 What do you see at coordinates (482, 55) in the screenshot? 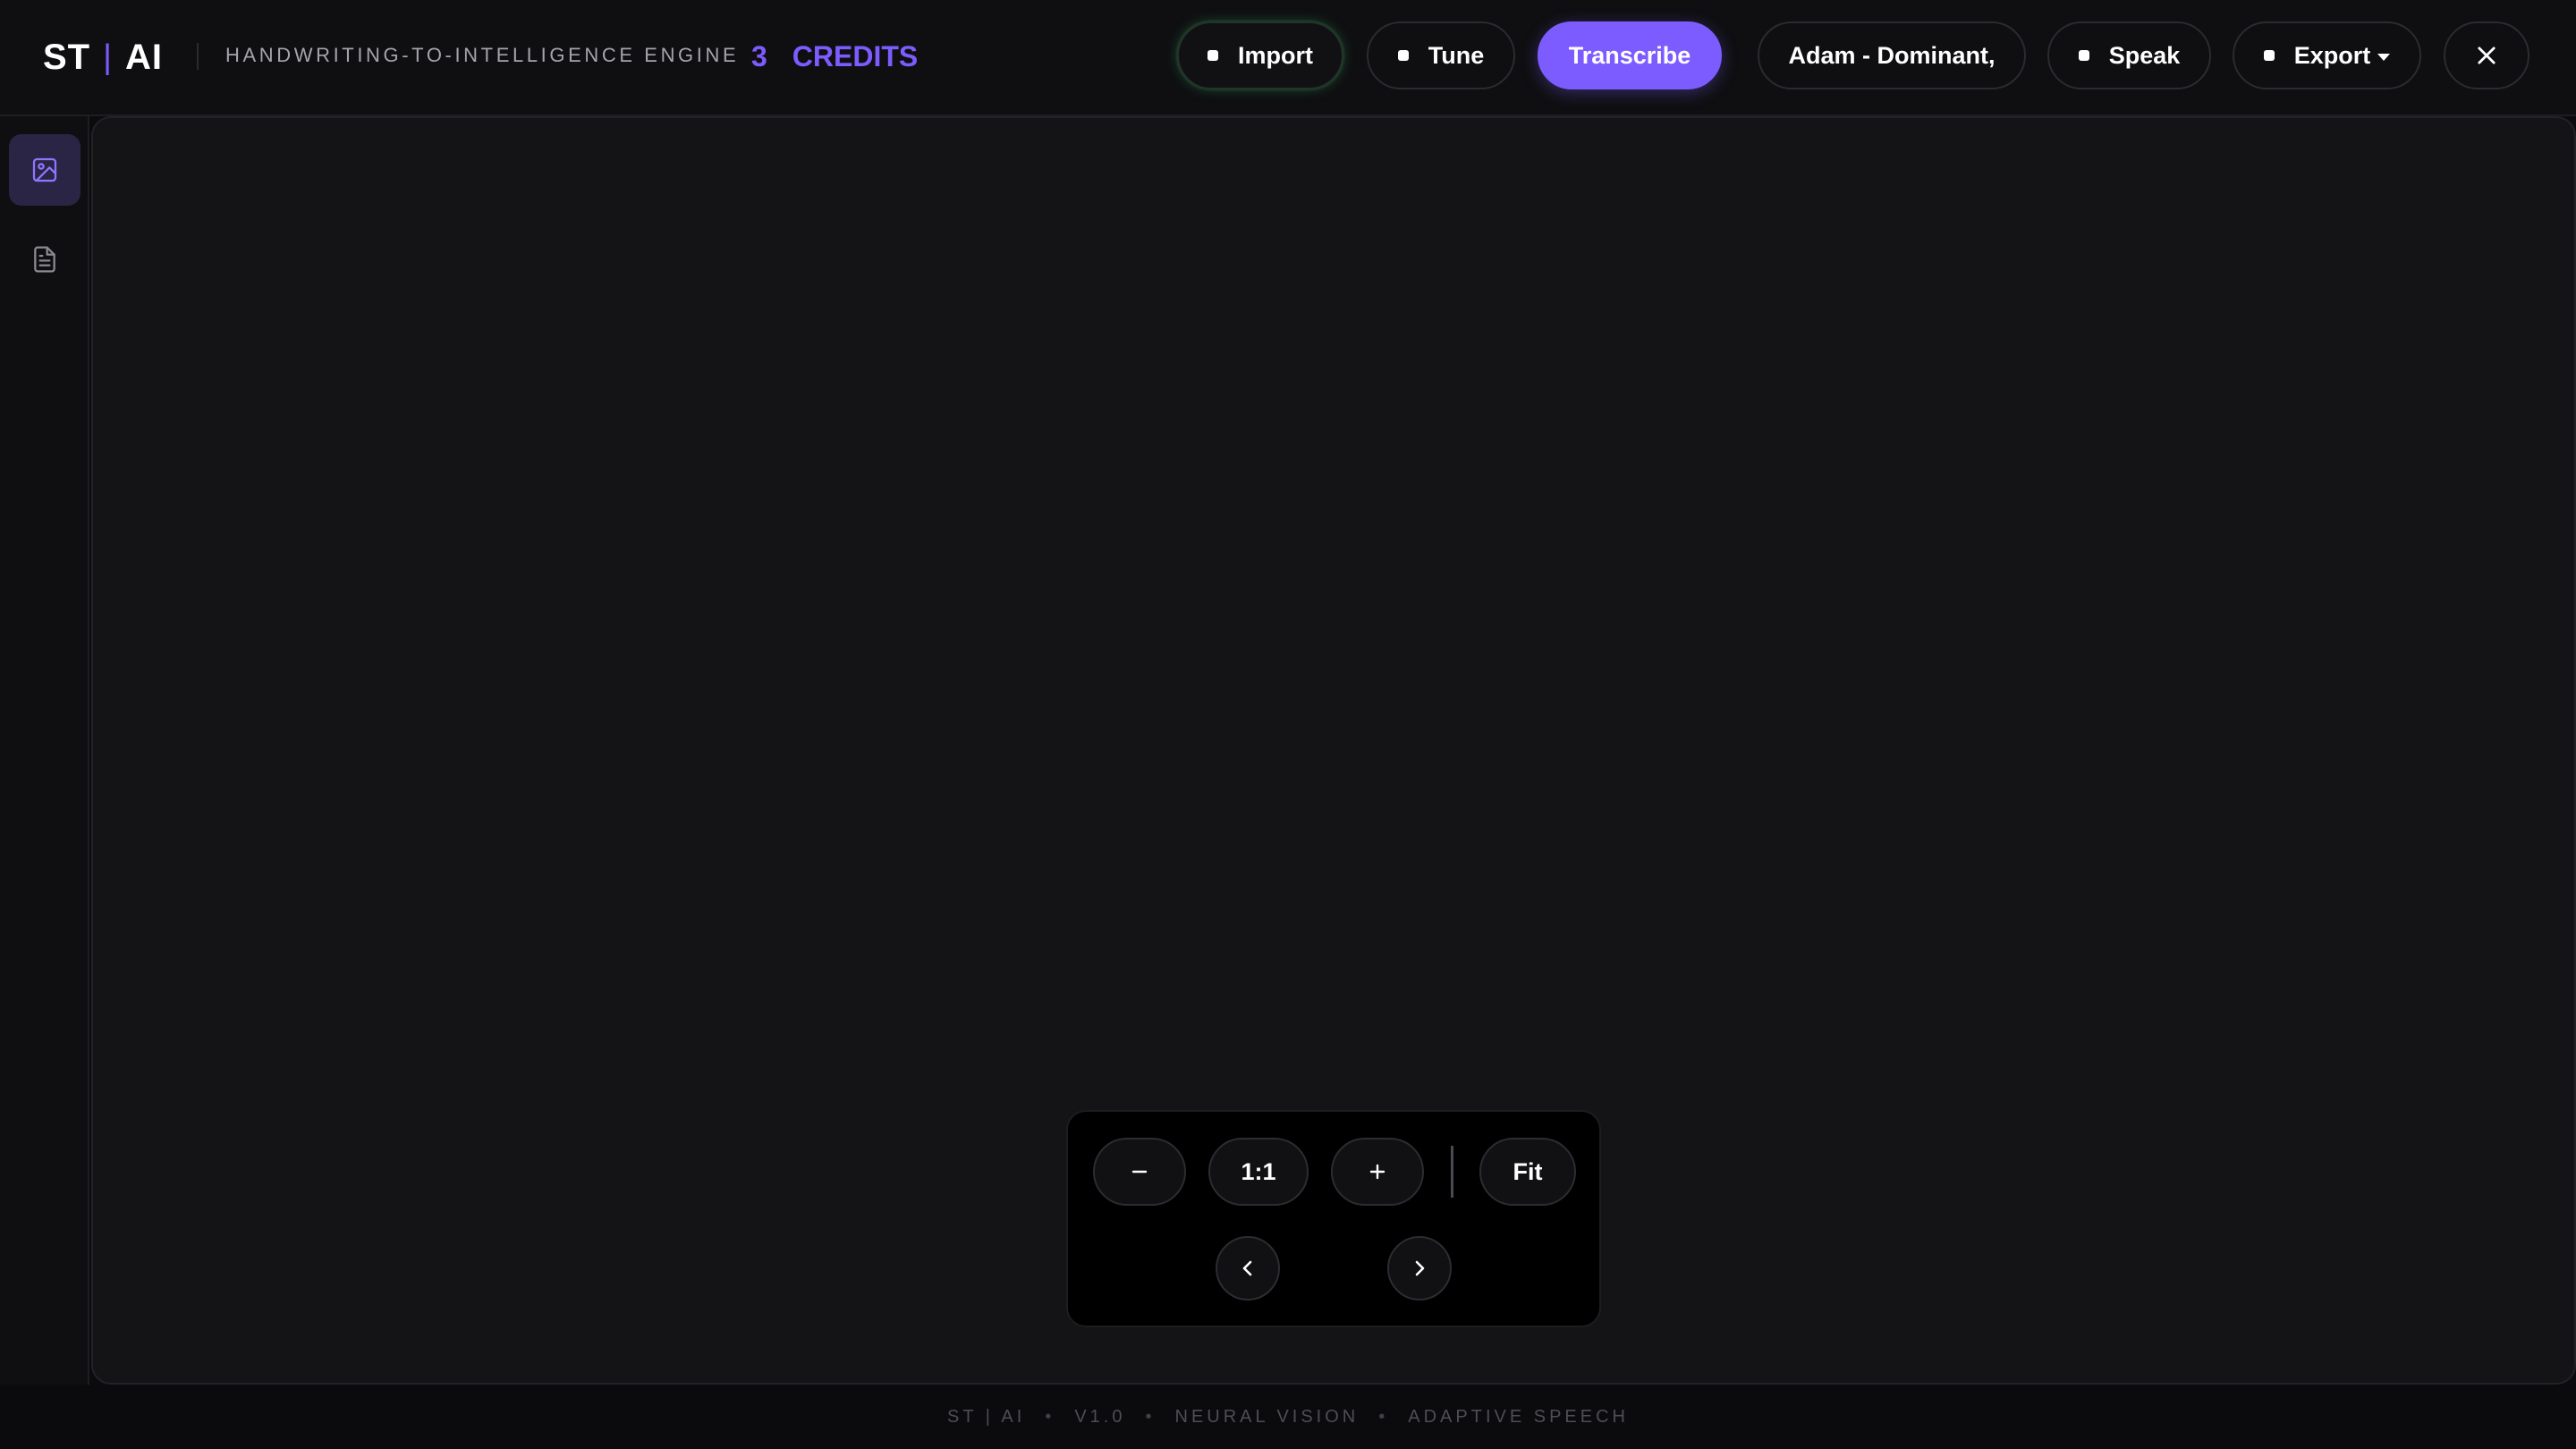
I see `tagline: HANDWRITING-TO-INTELLIGENCE ENGINE` at bounding box center [482, 55].